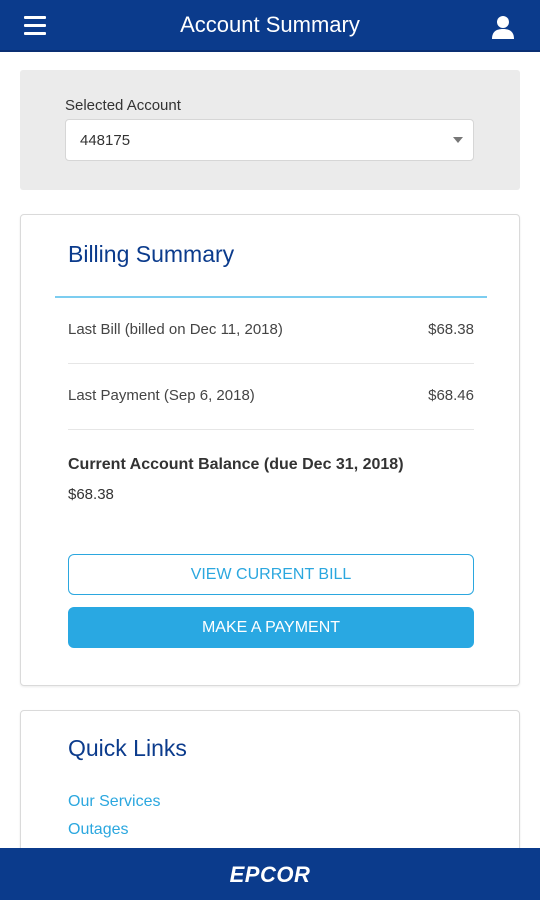  What do you see at coordinates (151, 254) in the screenshot?
I see `billing-summary-title: Billing Summary` at bounding box center [151, 254].